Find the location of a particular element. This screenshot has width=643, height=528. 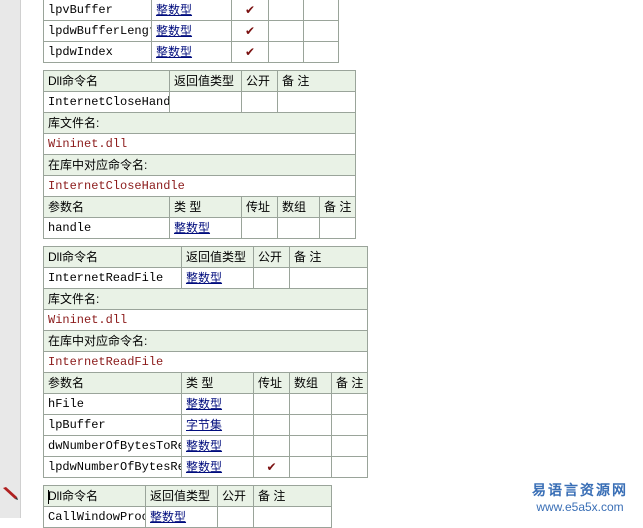

ret-type-value is located at coordinates (205, 102).